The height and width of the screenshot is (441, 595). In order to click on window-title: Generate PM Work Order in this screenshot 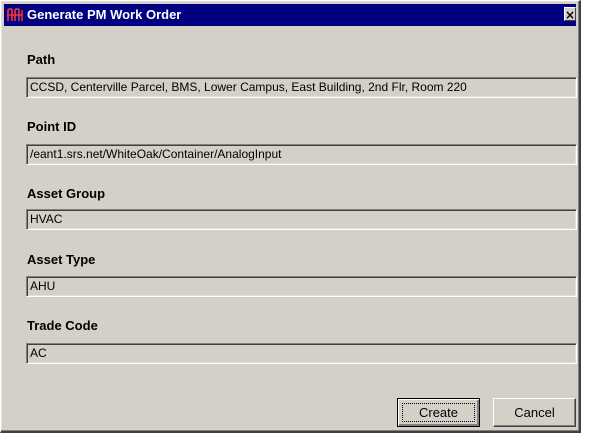, I will do `click(104, 14)`.